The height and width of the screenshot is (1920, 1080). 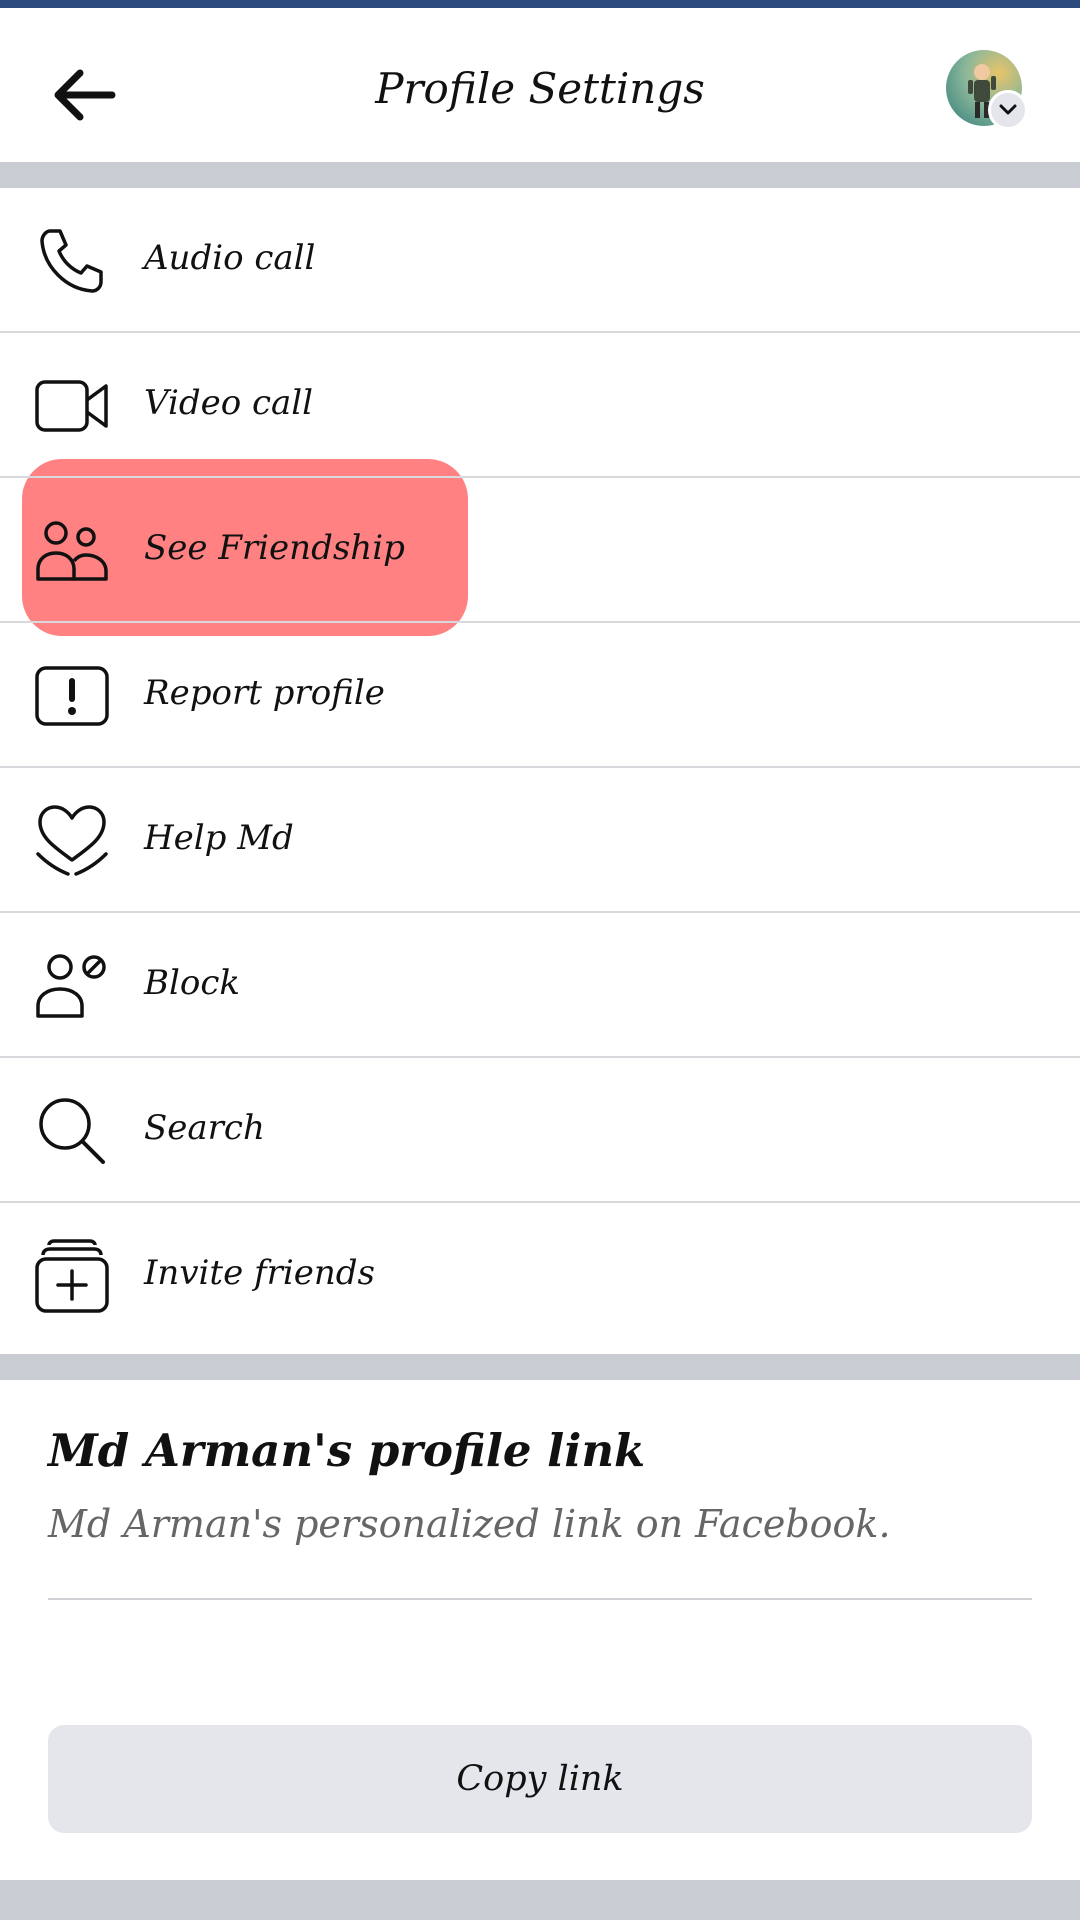 What do you see at coordinates (219, 838) in the screenshot?
I see `menu-item-label: Help Md` at bounding box center [219, 838].